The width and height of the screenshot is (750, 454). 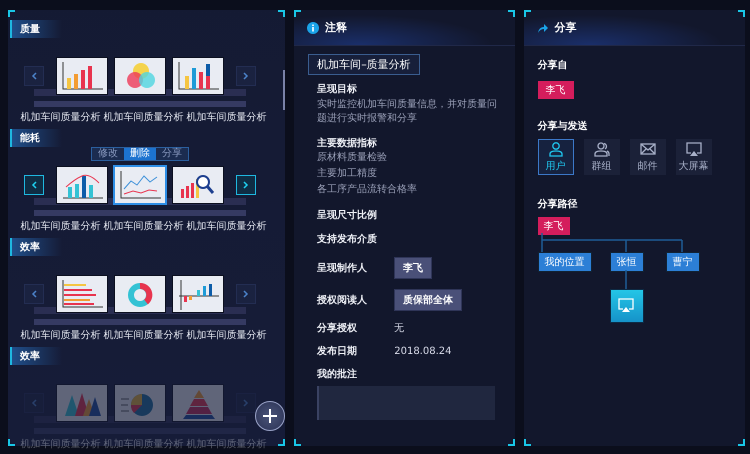 What do you see at coordinates (313, 28) in the screenshot?
I see `info-icon` at bounding box center [313, 28].